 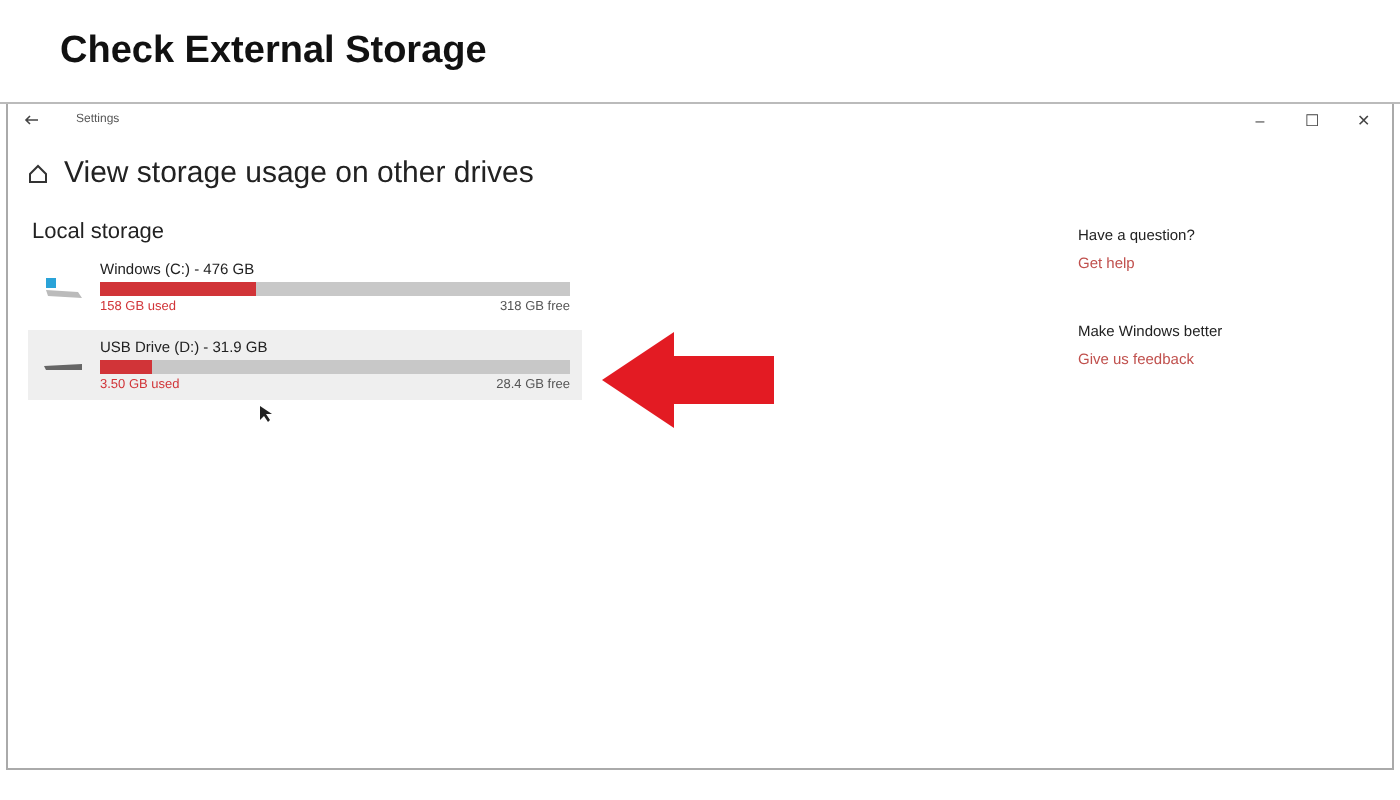 What do you see at coordinates (99, 232) in the screenshot?
I see `section-heading: Local storage` at bounding box center [99, 232].